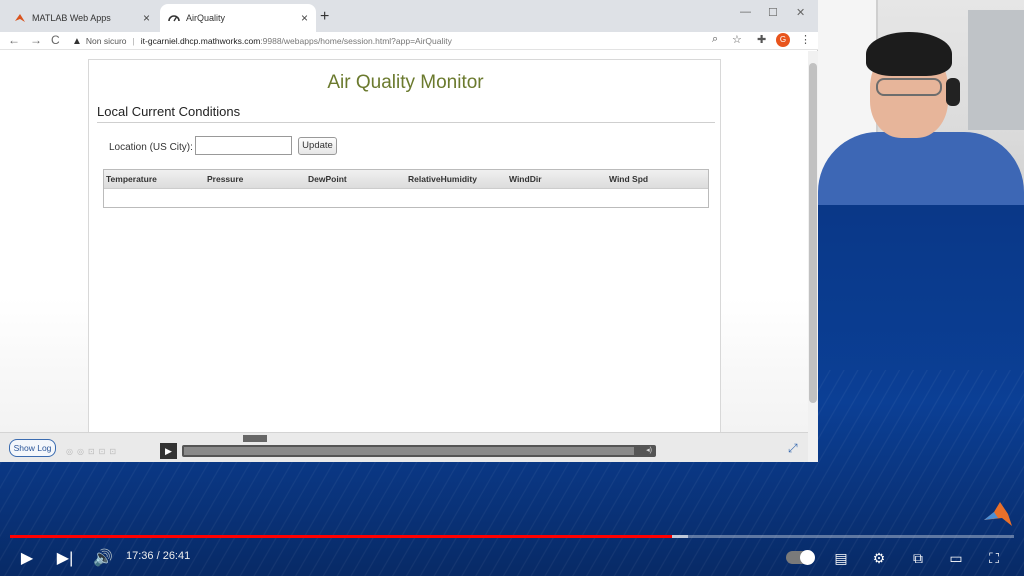 The image size is (1024, 576). I want to click on recording-timeline: ◂), so click(419, 451).